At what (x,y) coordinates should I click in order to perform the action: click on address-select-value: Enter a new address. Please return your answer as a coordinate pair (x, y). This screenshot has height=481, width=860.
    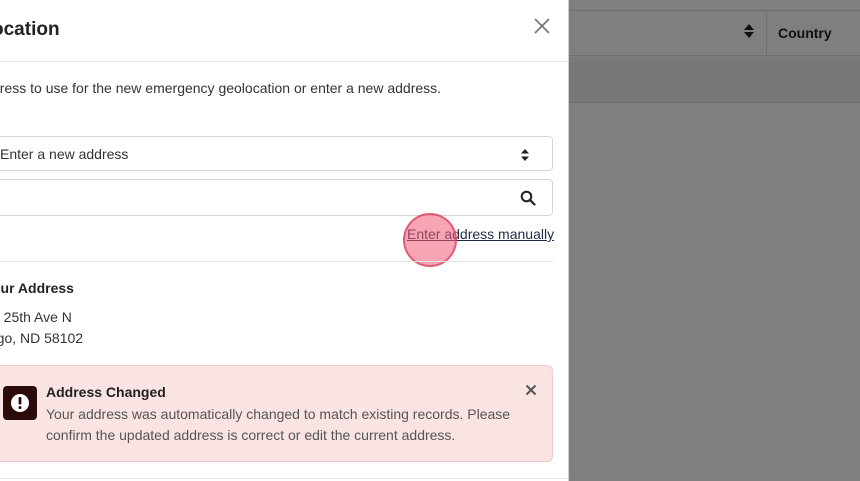
    Looking at the image, I should click on (64, 154).